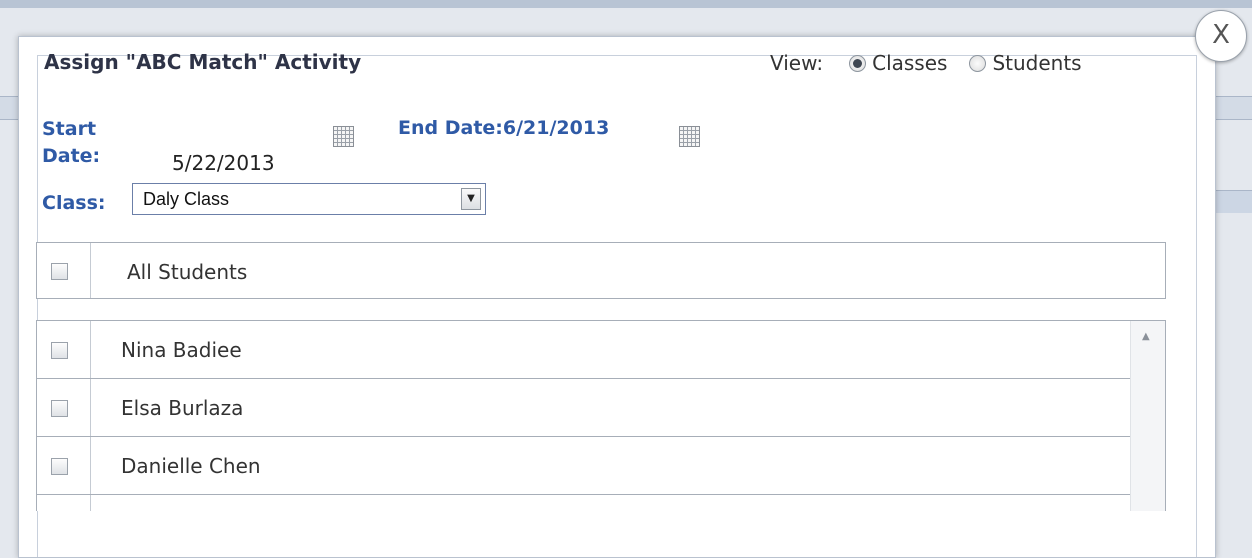  Describe the element at coordinates (223, 163) in the screenshot. I see `start-date-value: 5/22/2013` at that location.